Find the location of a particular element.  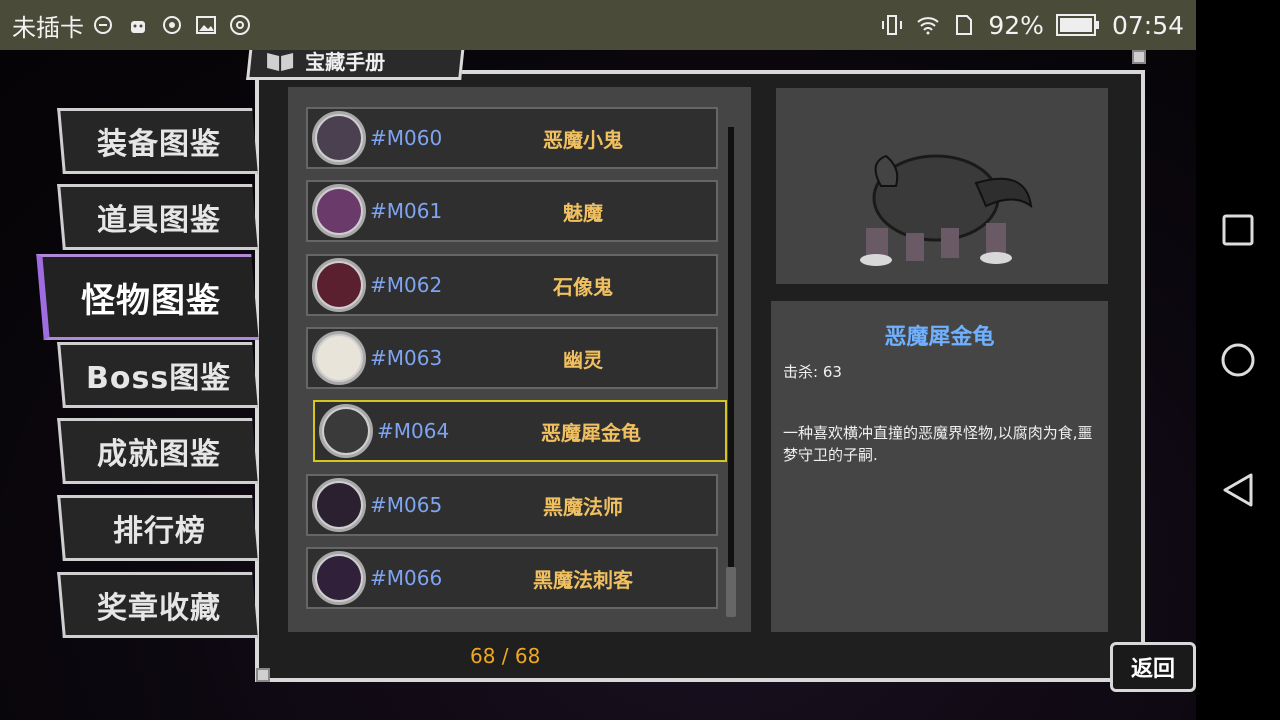

monster-name: 石像鬼 is located at coordinates (583, 286).